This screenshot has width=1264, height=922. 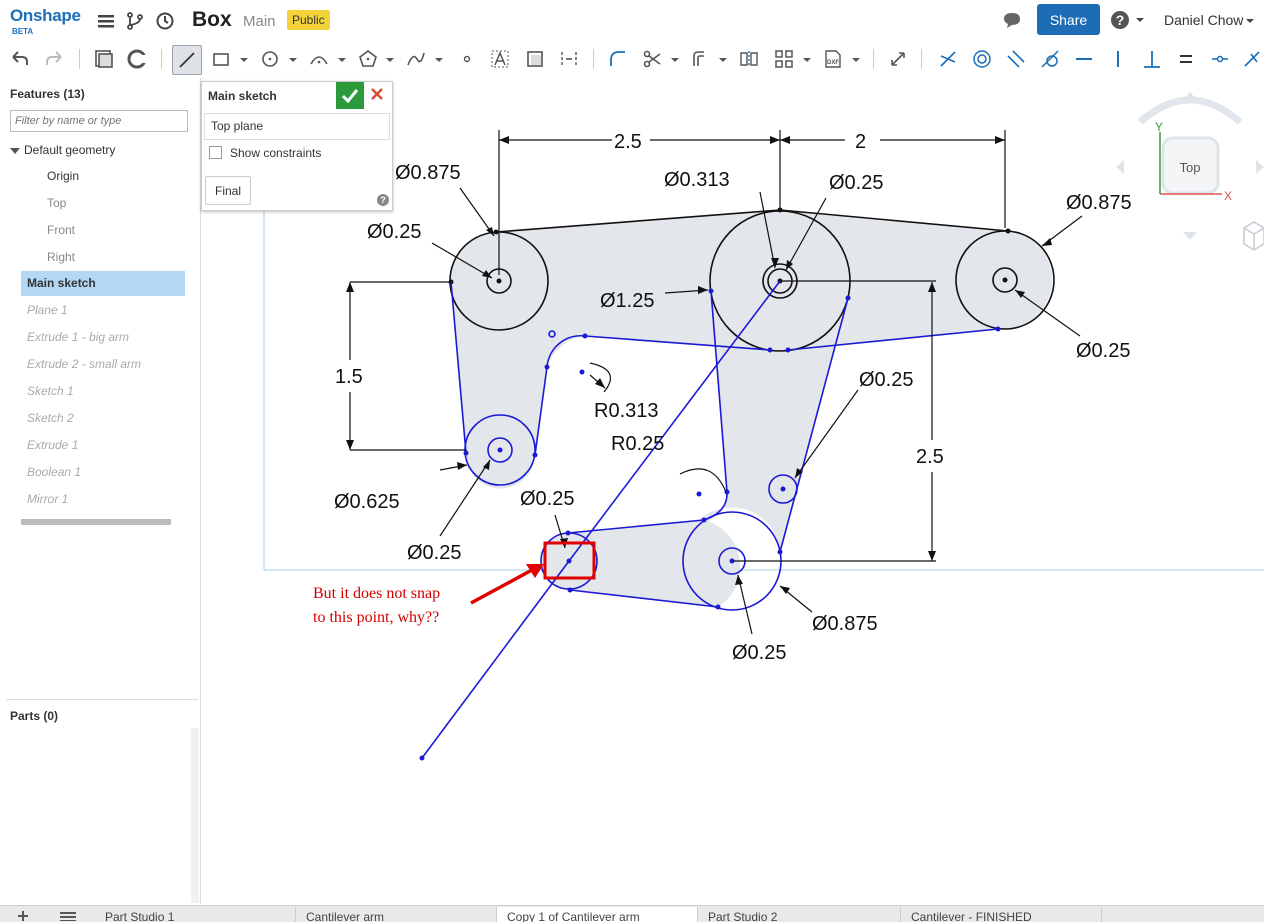 What do you see at coordinates (103, 391) in the screenshot?
I see `tree-item-sketch-1: Sketch 1` at bounding box center [103, 391].